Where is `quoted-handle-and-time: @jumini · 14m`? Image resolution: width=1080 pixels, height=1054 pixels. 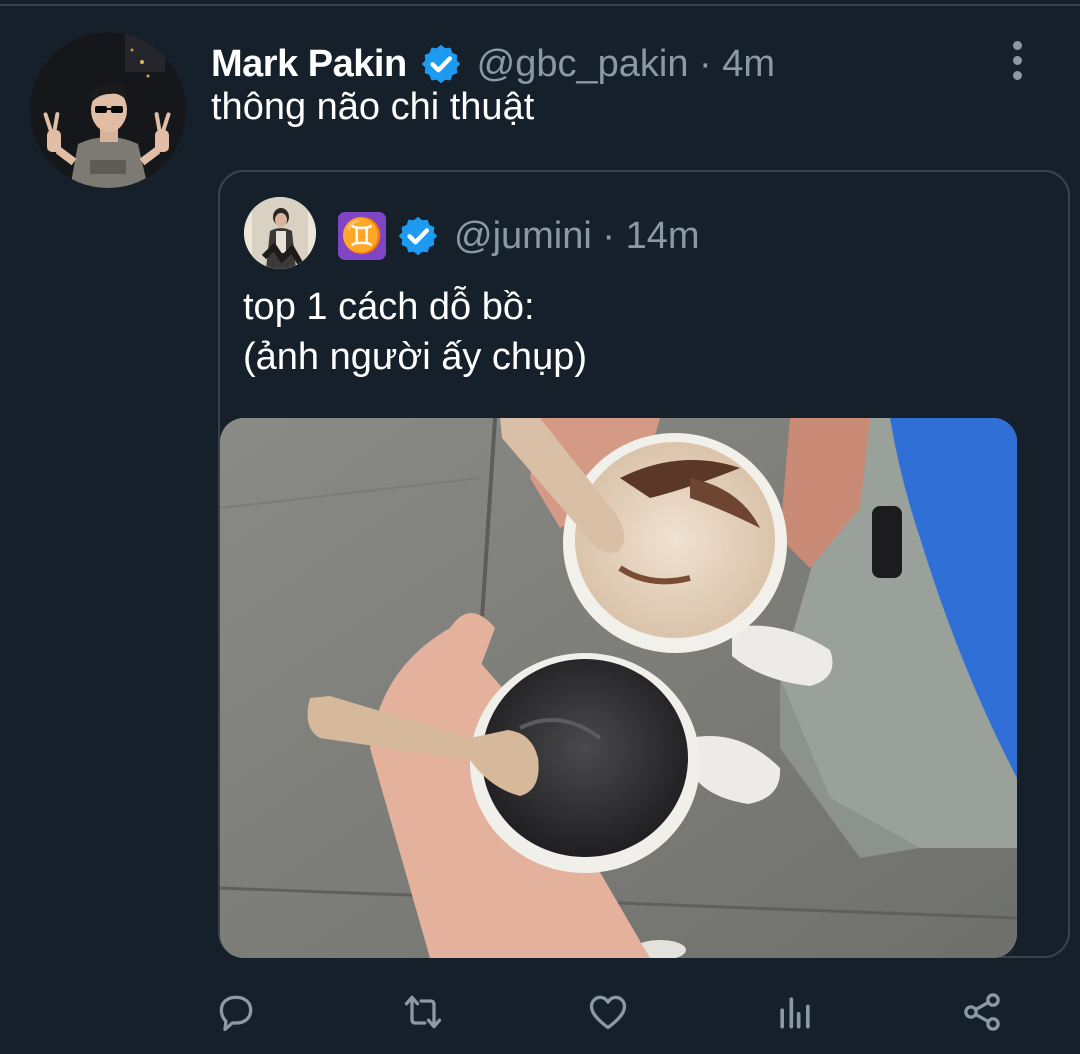
quoted-handle-and-time: @jumini · 14m is located at coordinates (577, 236).